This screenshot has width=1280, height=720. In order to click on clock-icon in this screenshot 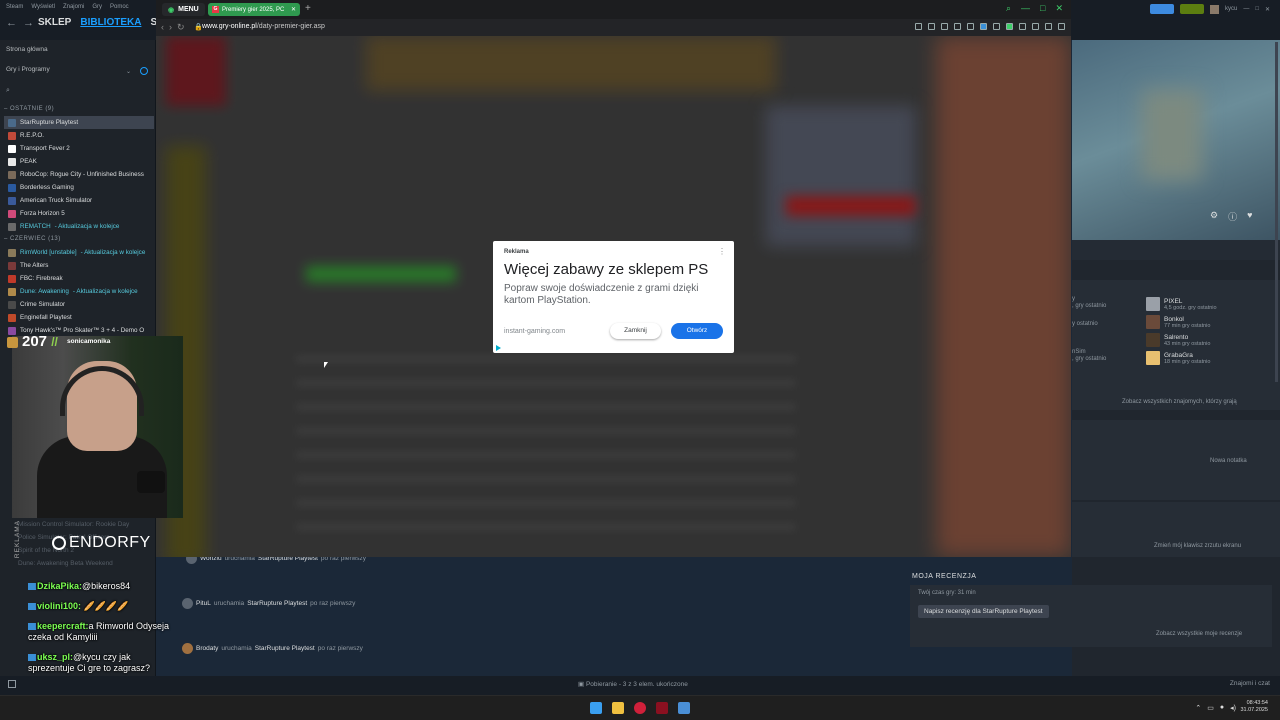, I will do `click(144, 71)`.